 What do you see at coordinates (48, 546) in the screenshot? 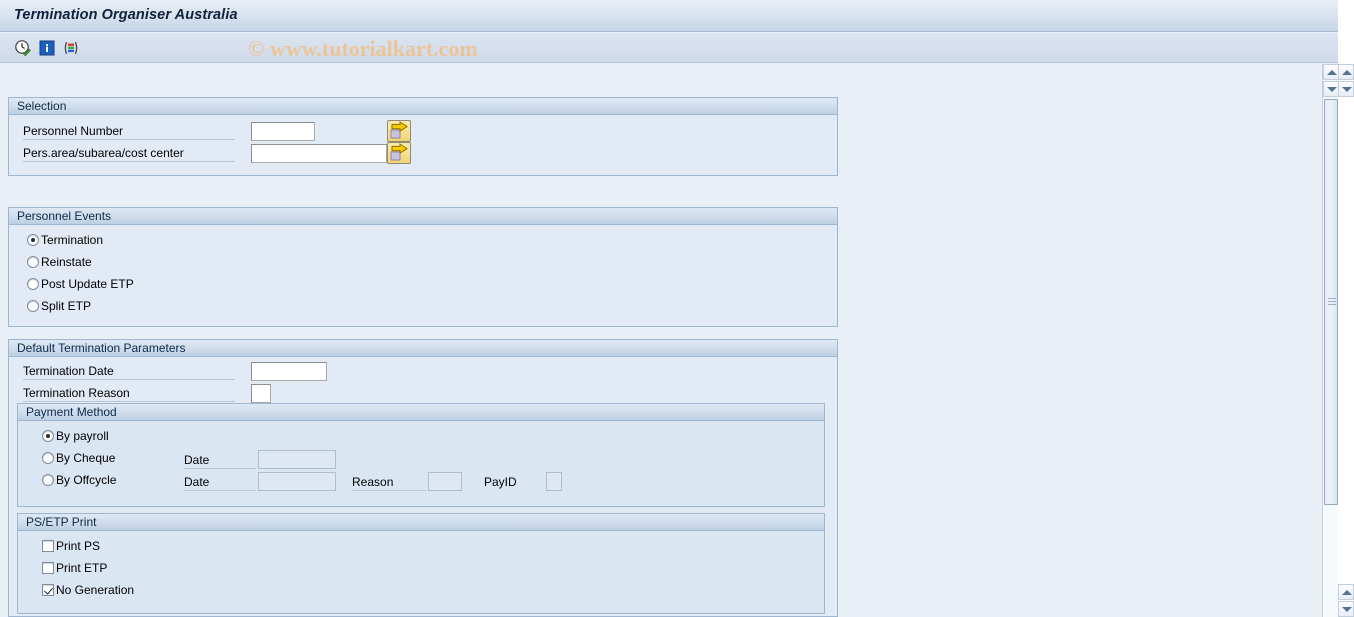
I see `checkbox-print-ps-indicator` at bounding box center [48, 546].